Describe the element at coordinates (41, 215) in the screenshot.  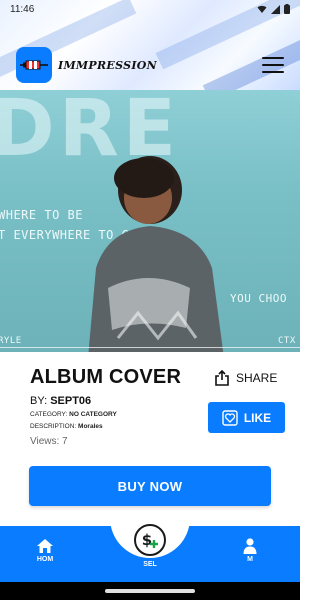
I see `hero-text-line: WHERE TO BE` at that location.